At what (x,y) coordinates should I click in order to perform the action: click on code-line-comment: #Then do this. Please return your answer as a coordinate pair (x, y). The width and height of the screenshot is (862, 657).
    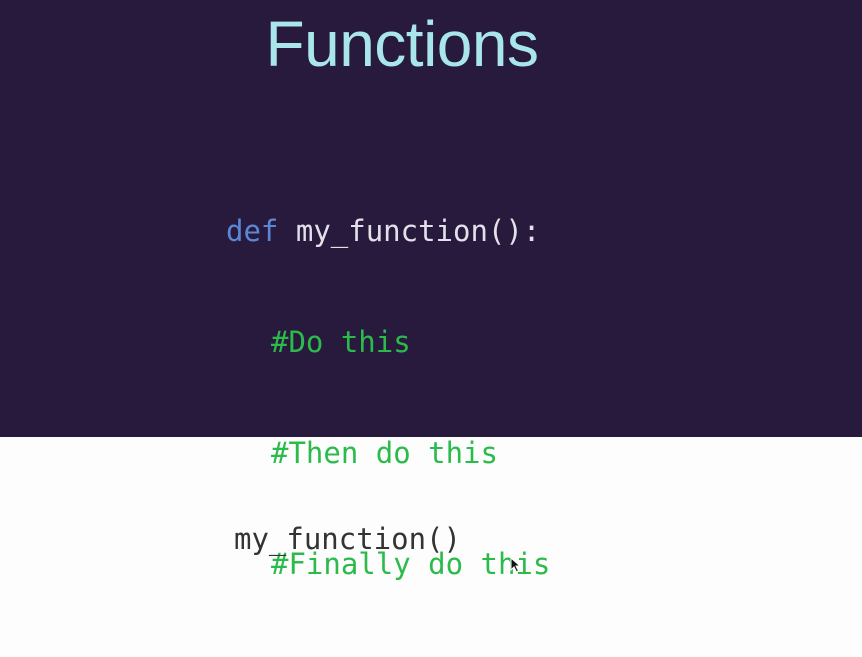
    Looking at the image, I should click on (388, 453).